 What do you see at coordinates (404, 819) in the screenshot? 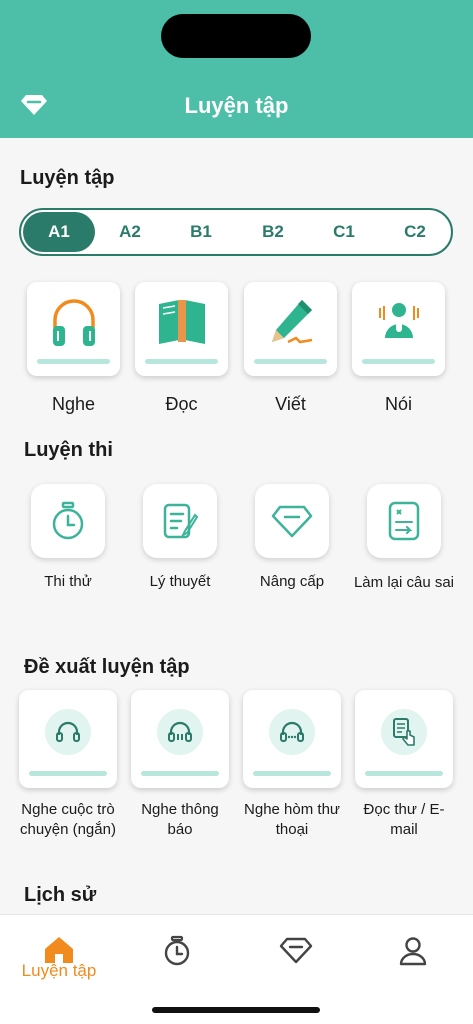
I see `suggest-label-read-email: Đọc thư / E-mail` at bounding box center [404, 819].